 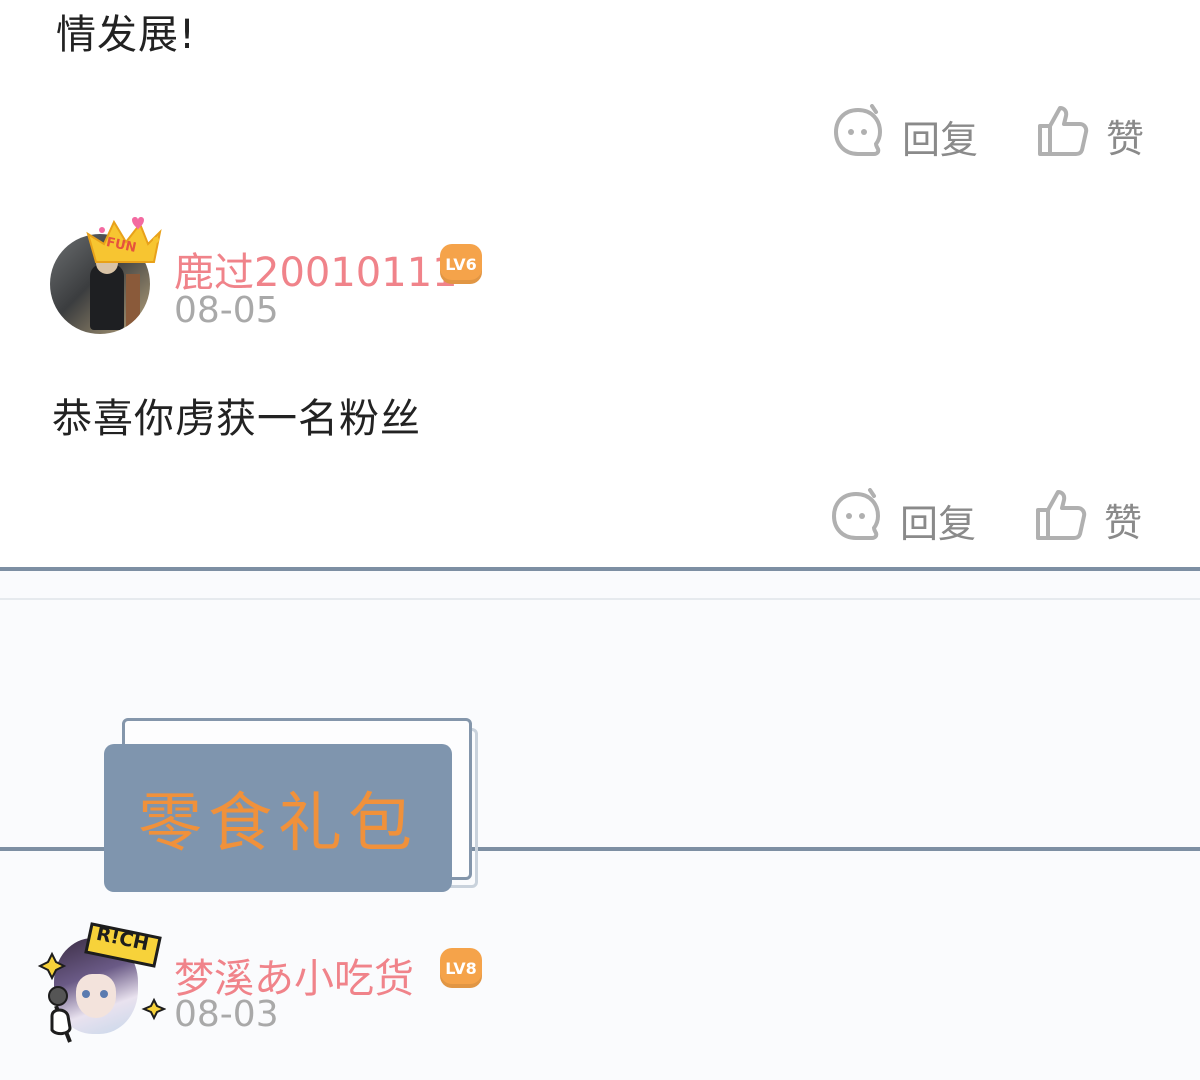 What do you see at coordinates (126, 35) in the screenshot?
I see `comment-text: 情发展!` at bounding box center [126, 35].